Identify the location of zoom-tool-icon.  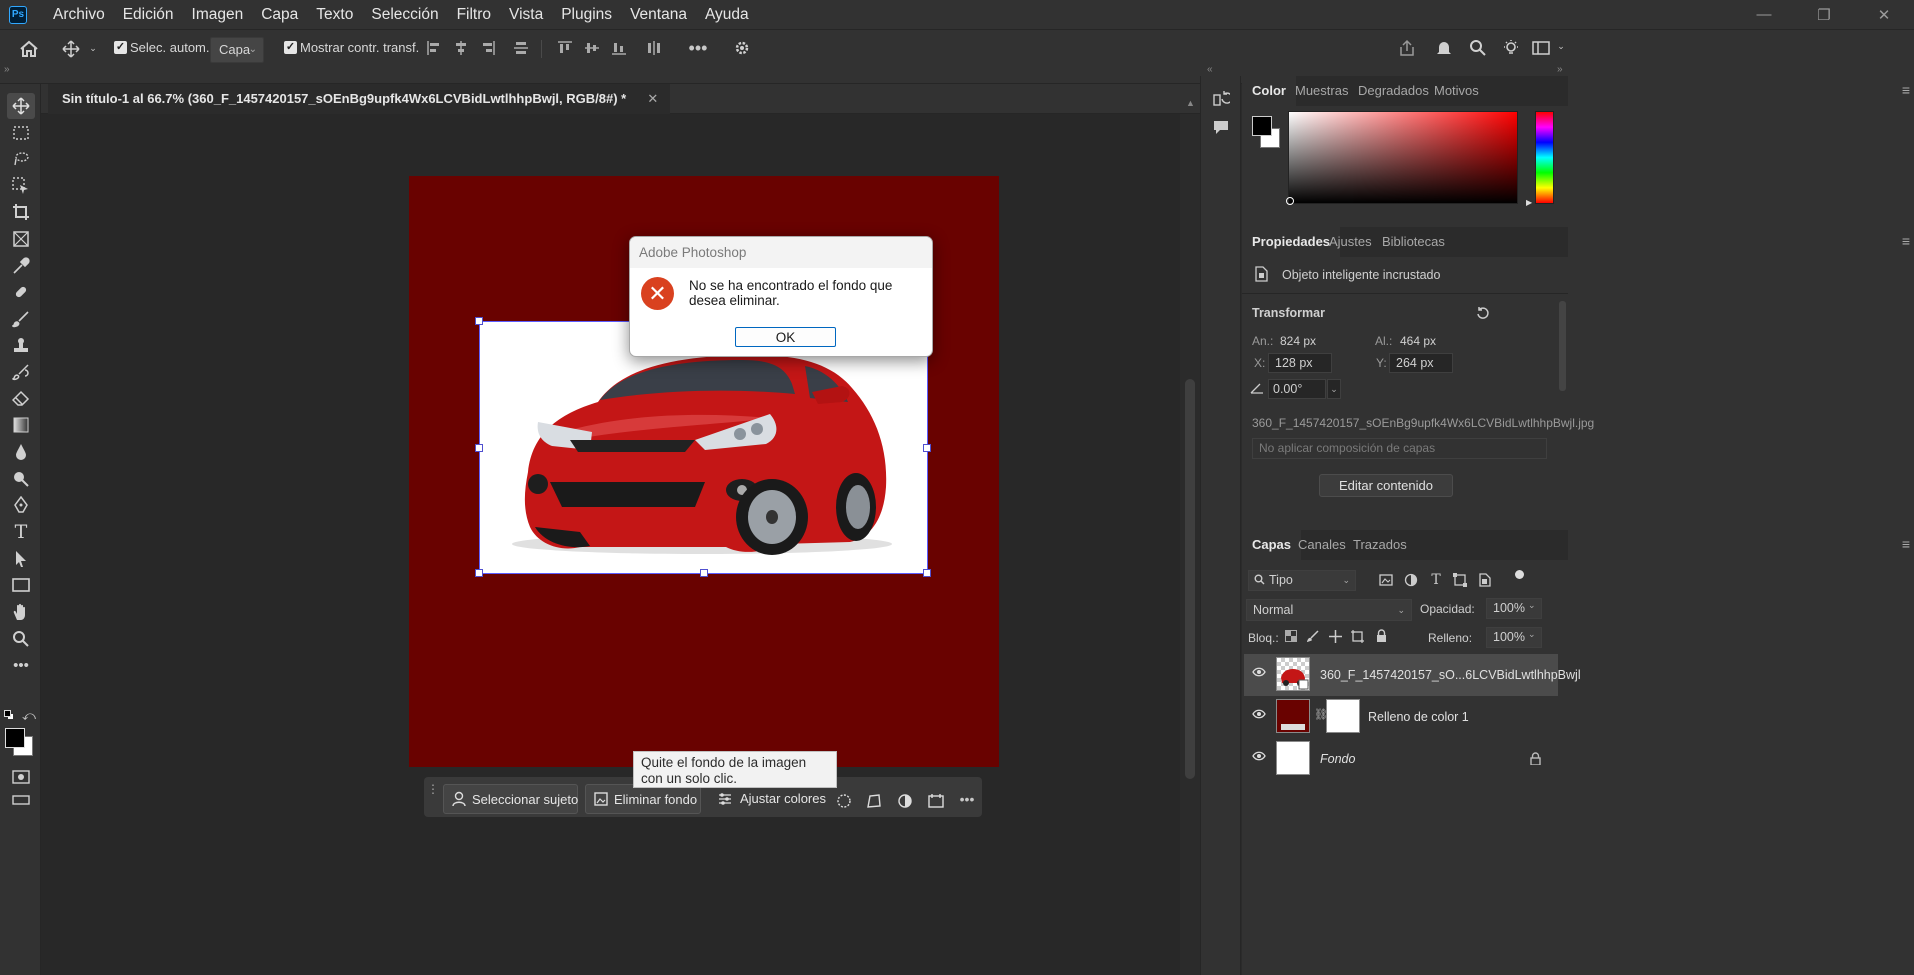
(21, 639).